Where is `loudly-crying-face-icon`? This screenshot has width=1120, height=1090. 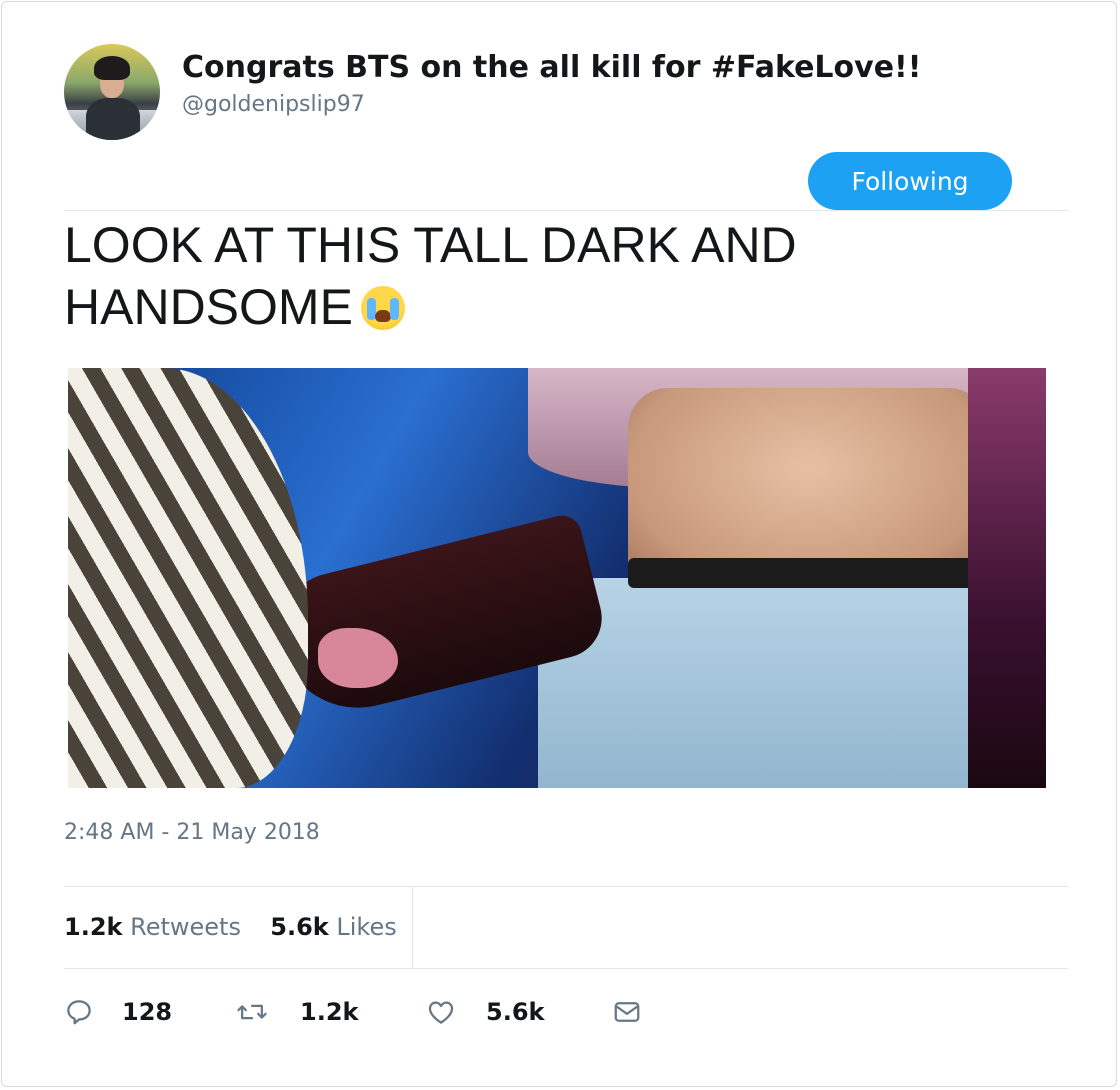 loudly-crying-face-icon is located at coordinates (382, 308).